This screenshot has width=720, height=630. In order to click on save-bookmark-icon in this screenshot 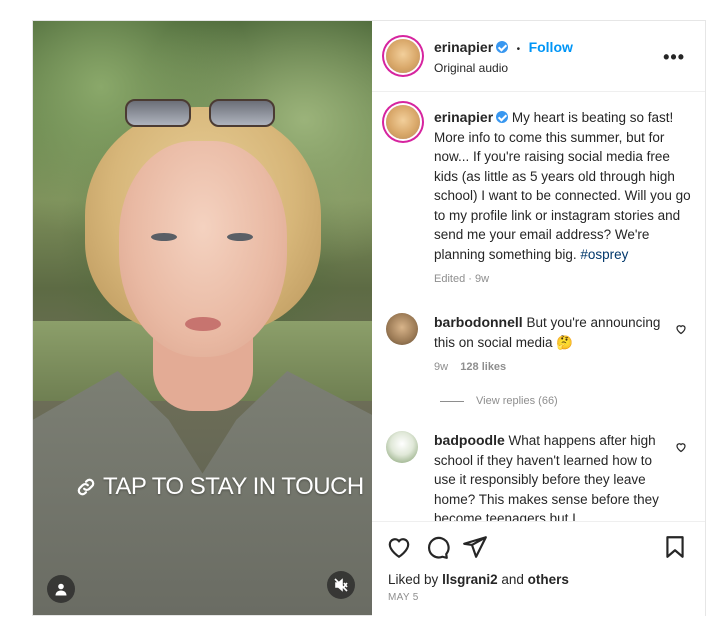, I will do `click(675, 547)`.